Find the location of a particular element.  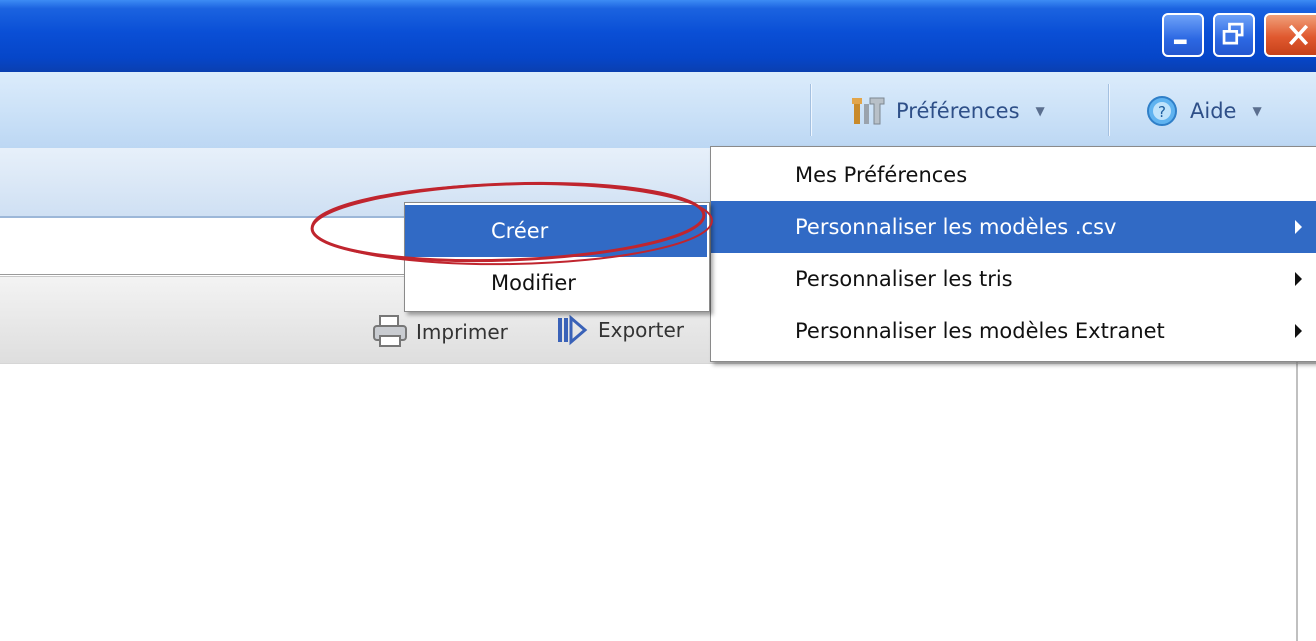

print-label: Imprimer is located at coordinates (462, 332).